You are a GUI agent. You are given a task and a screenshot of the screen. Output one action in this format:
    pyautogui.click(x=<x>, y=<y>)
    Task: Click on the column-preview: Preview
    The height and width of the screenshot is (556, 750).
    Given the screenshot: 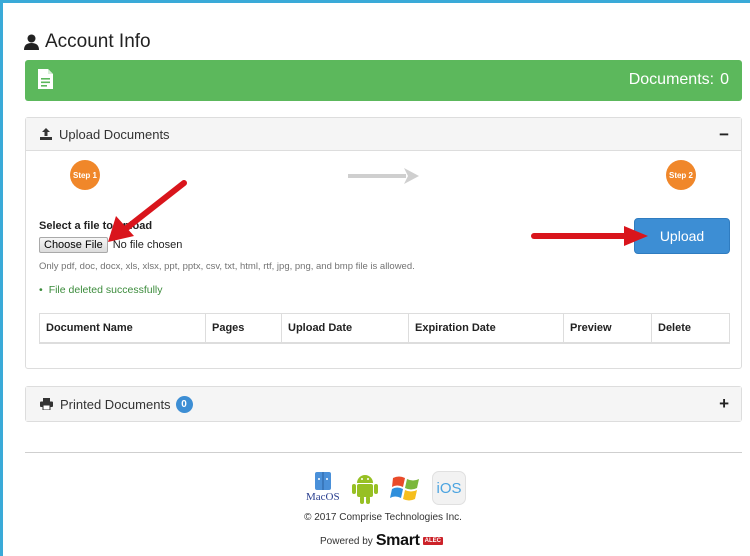 What is the action you would take?
    pyautogui.click(x=607, y=328)
    